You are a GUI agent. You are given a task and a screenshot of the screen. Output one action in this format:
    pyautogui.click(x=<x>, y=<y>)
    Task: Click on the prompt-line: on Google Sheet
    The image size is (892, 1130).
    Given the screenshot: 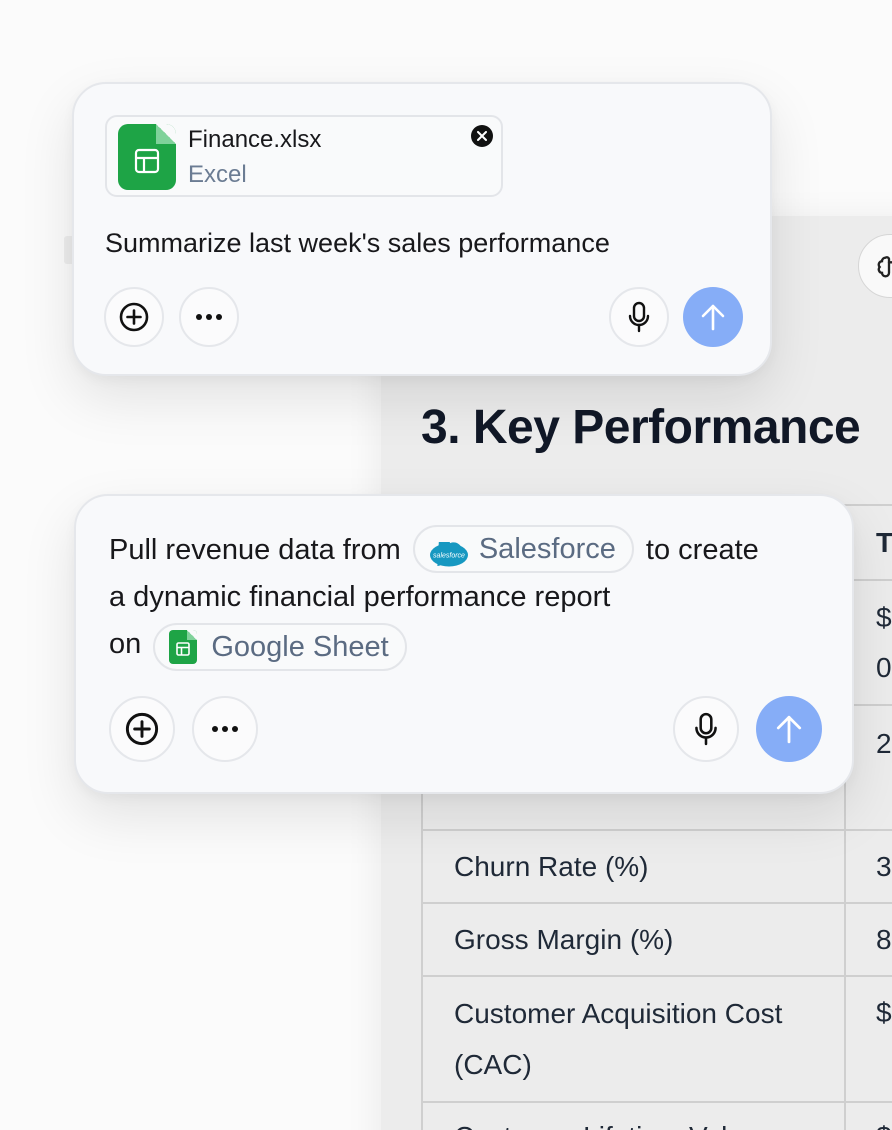 What is the action you would take?
    pyautogui.click(x=474, y=646)
    